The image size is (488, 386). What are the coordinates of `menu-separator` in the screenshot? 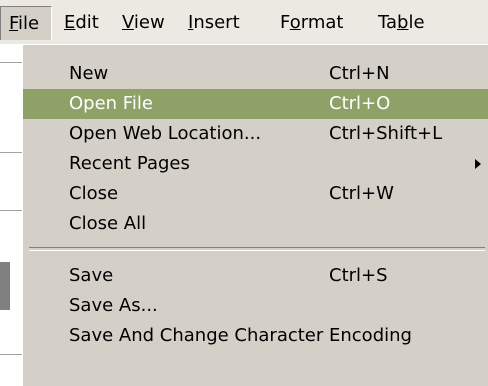 It's located at (257, 249).